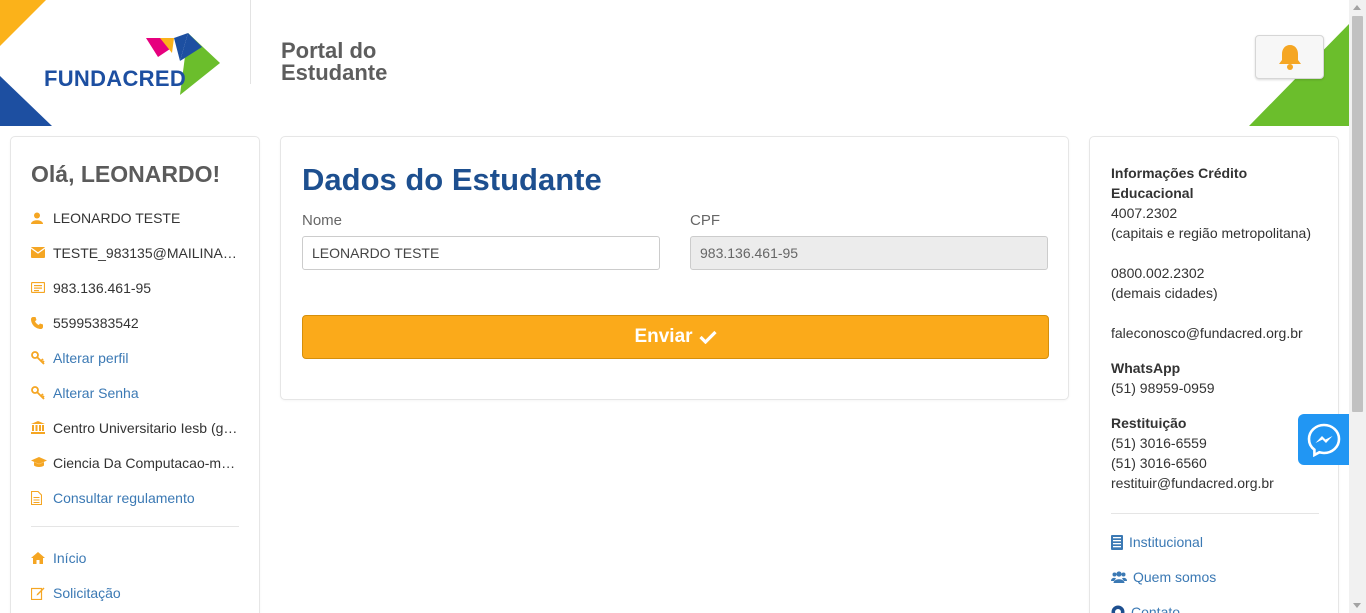 The width and height of the screenshot is (1366, 613). What do you see at coordinates (135, 592) in the screenshot?
I see `nav-solicitacao: Solicitação` at bounding box center [135, 592].